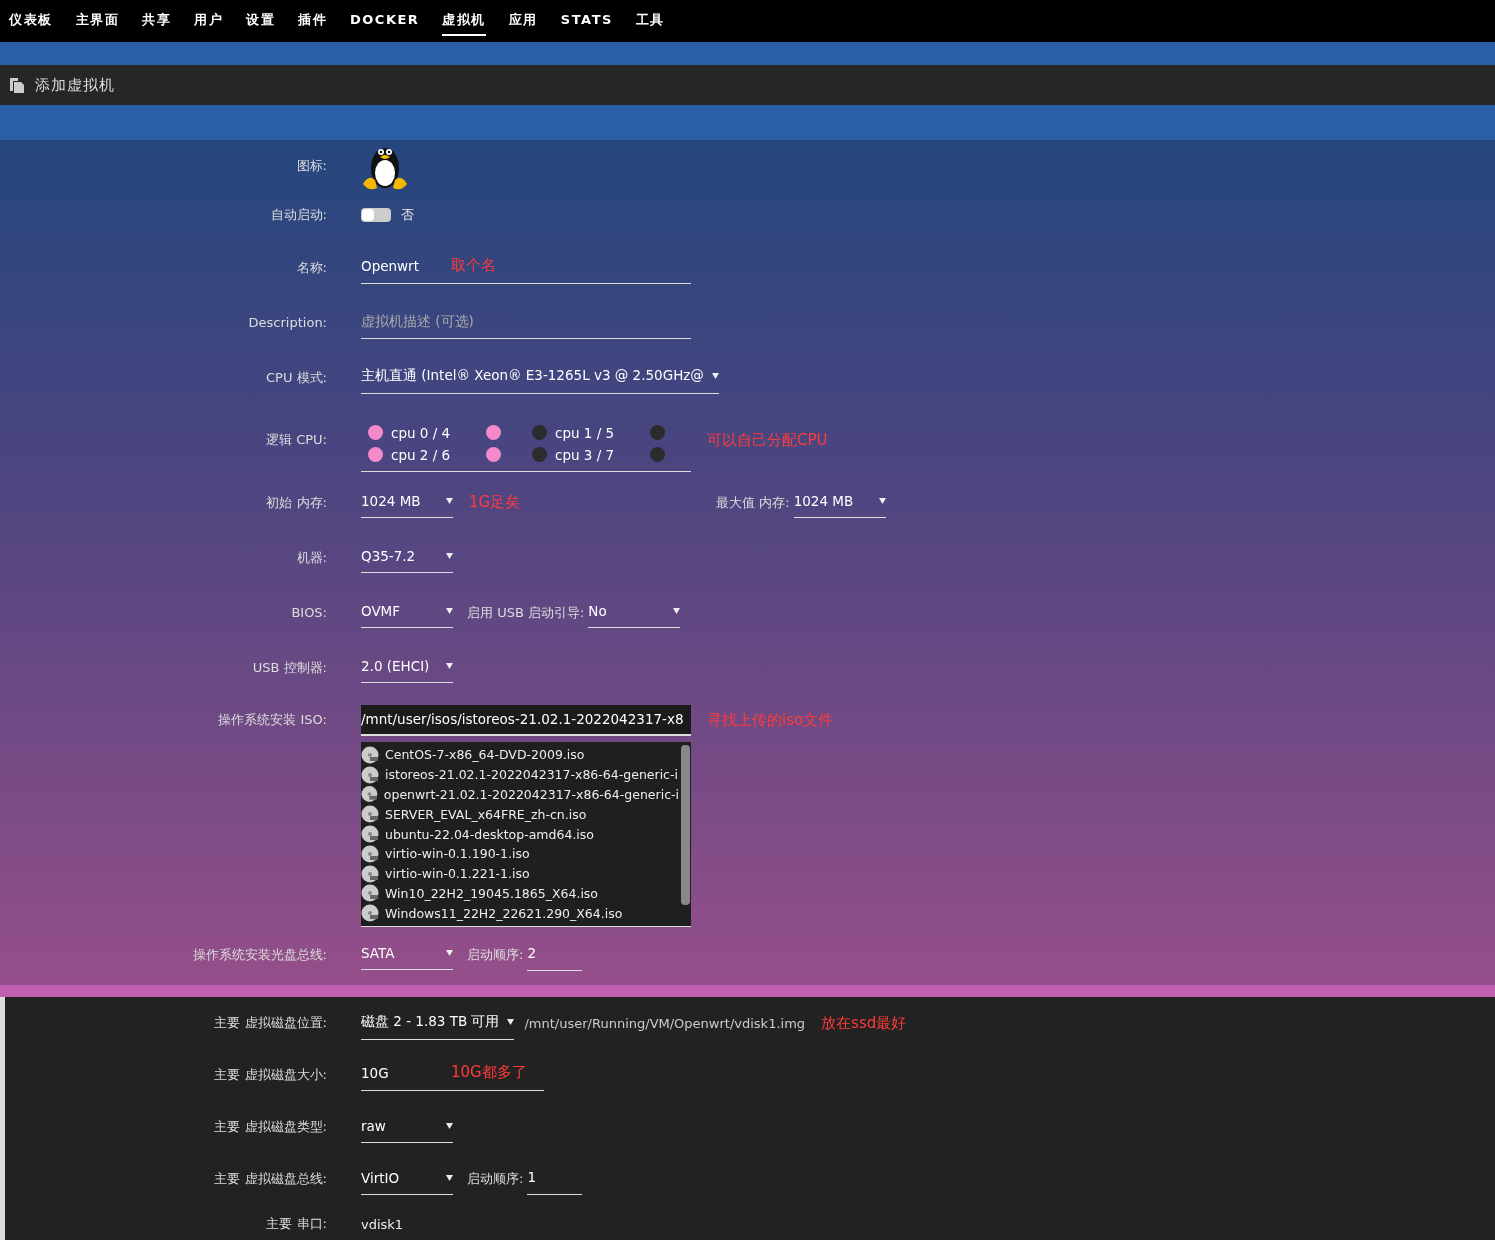  I want to click on field-label: 启用 USB 启动引导:, so click(526, 612).